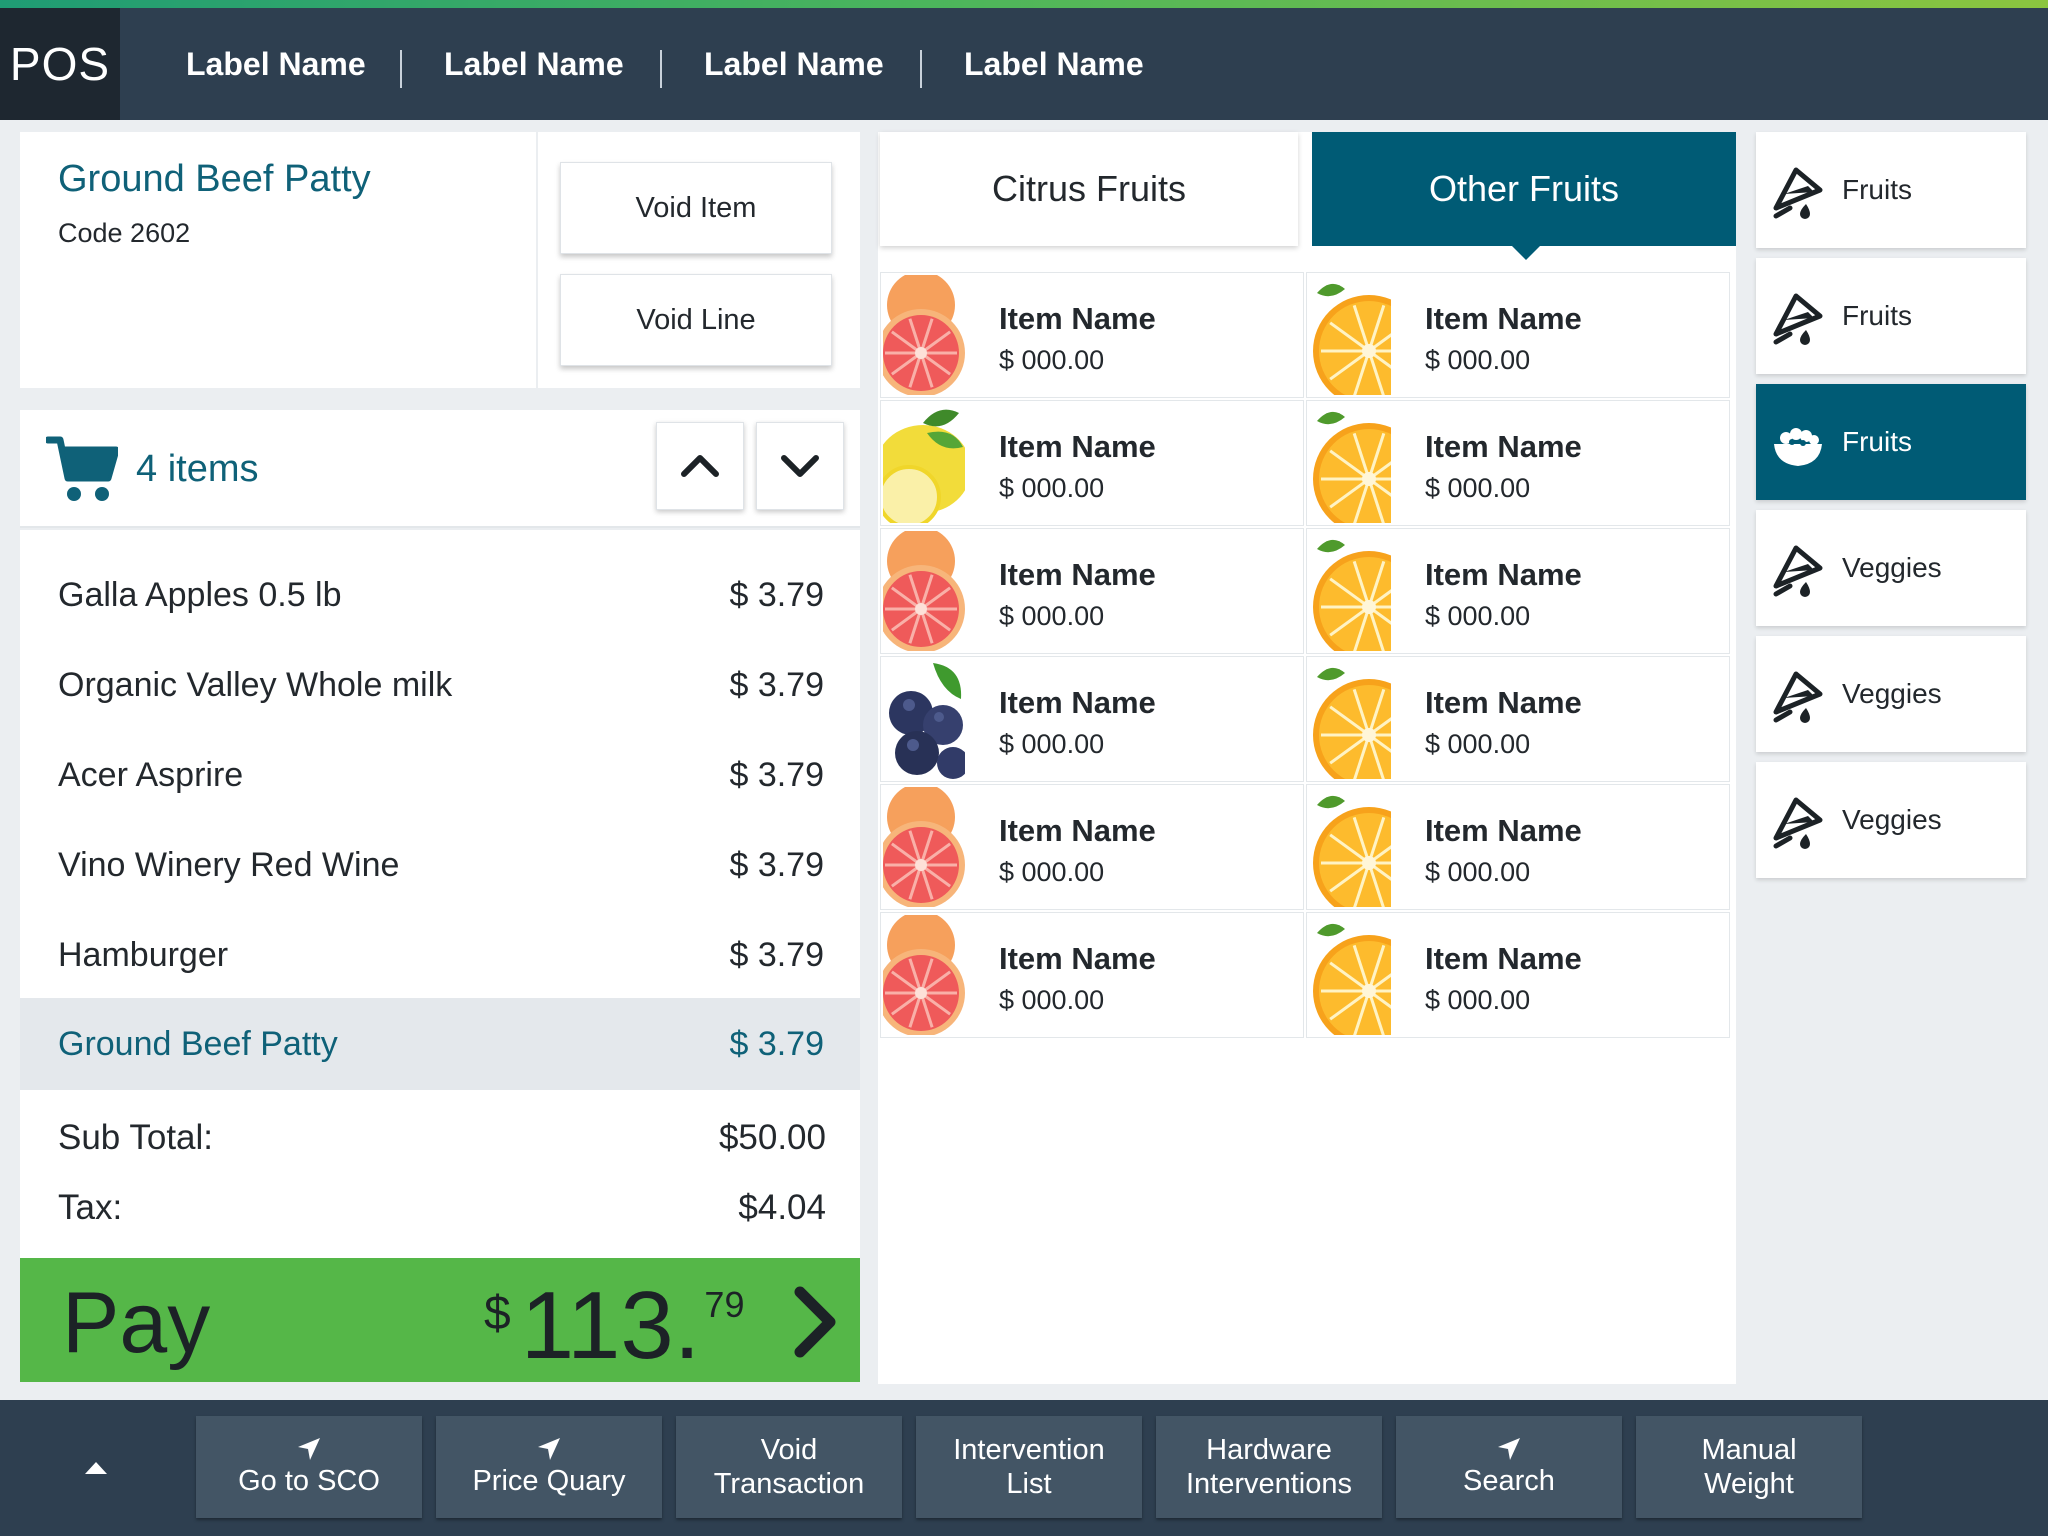 The height and width of the screenshot is (1536, 2048). What do you see at coordinates (1269, 1467) in the screenshot?
I see `bottom-action-button: Hardware Interventions` at bounding box center [1269, 1467].